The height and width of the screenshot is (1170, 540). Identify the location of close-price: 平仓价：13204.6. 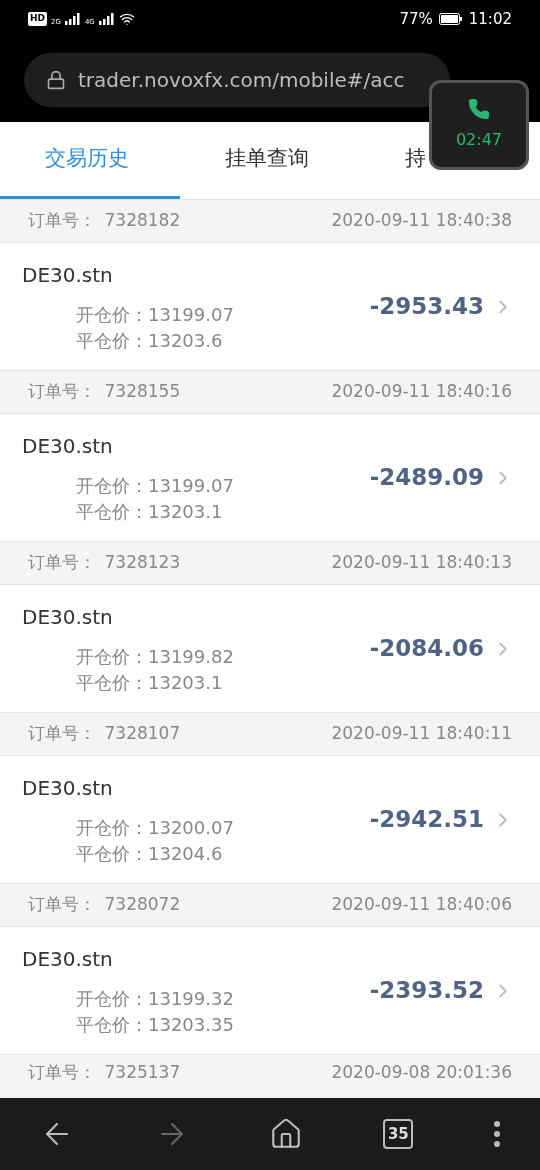
(149, 853).